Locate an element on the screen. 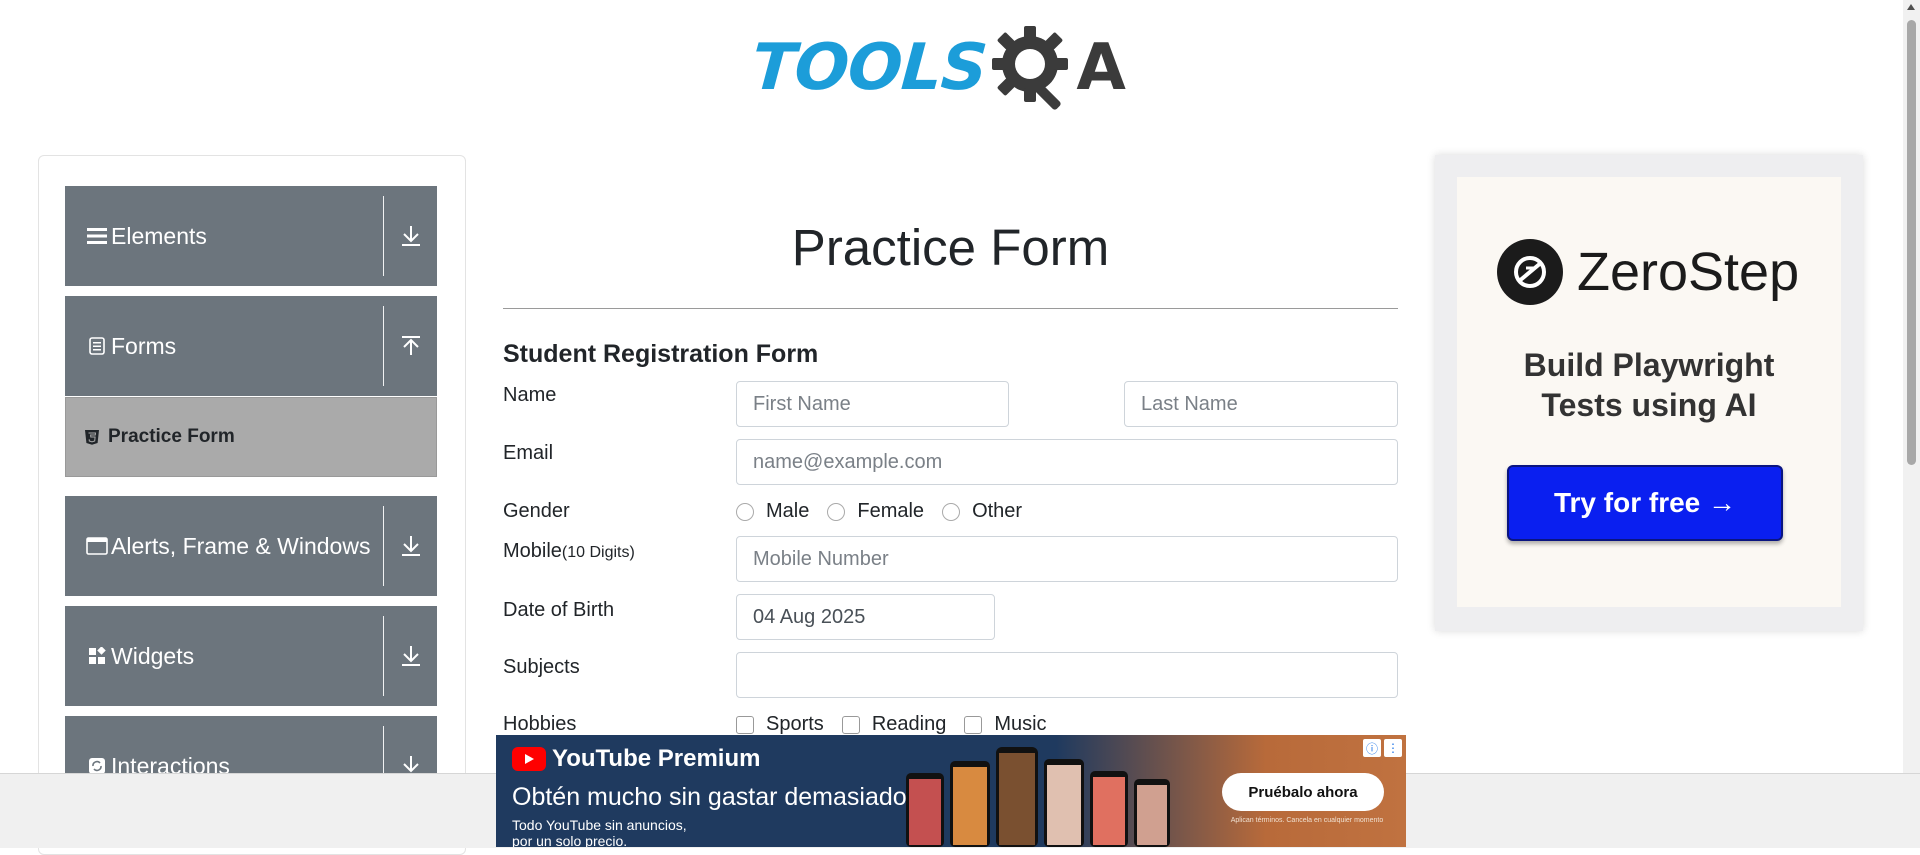  hobbies-label: Hobbies is located at coordinates (540, 724).